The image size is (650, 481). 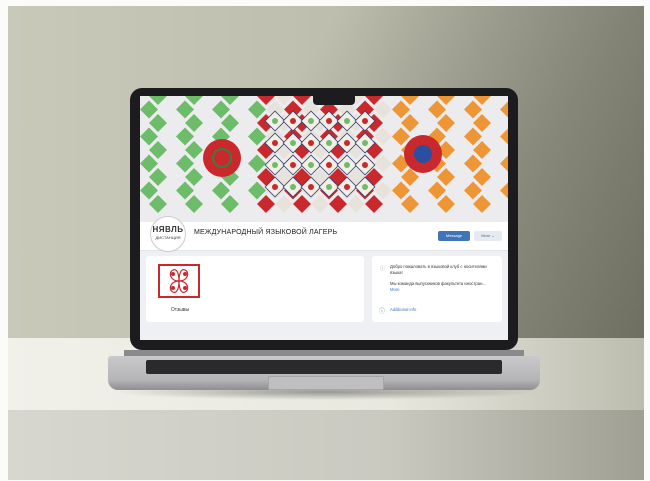 I want to click on additional-info-icon: ⓘ, so click(x=382, y=312).